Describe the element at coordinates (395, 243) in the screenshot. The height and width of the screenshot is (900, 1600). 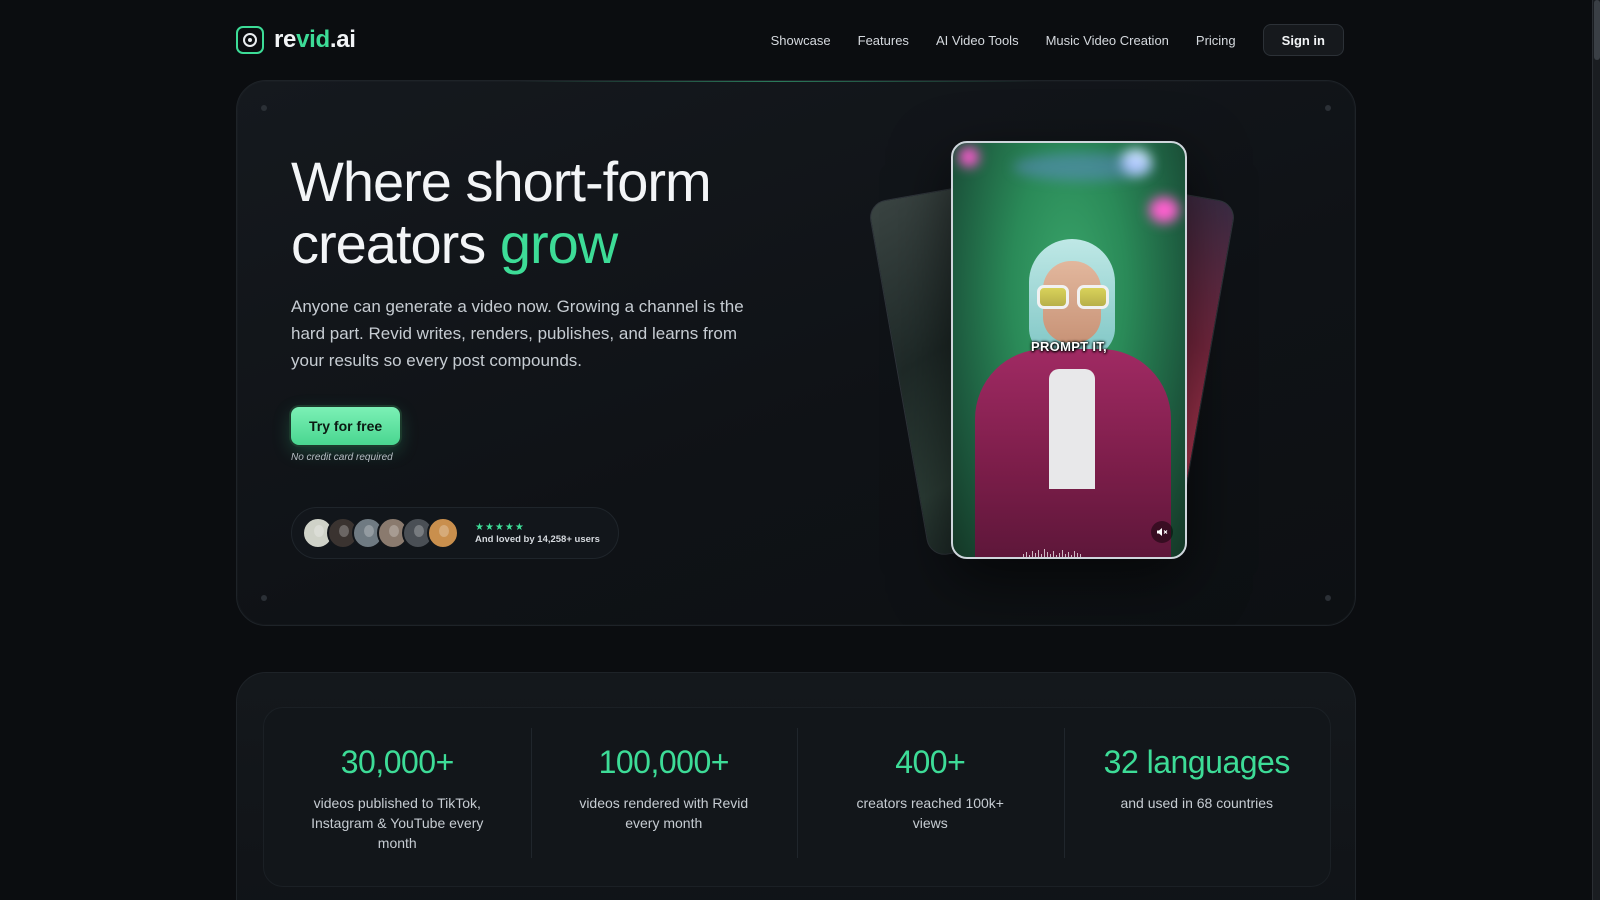
I see `headline-line-2: creators` at that location.